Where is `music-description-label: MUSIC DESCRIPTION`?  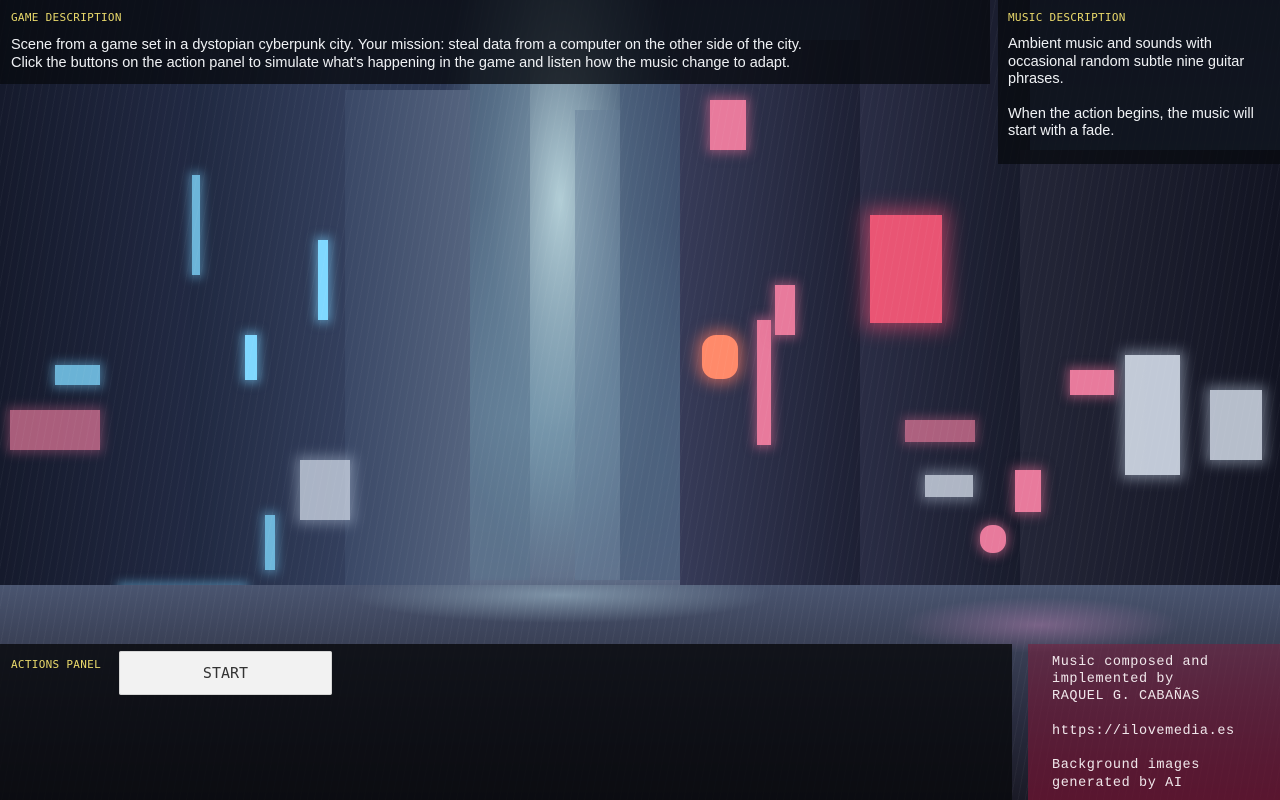
music-description-label: MUSIC DESCRIPTION is located at coordinates (1067, 17).